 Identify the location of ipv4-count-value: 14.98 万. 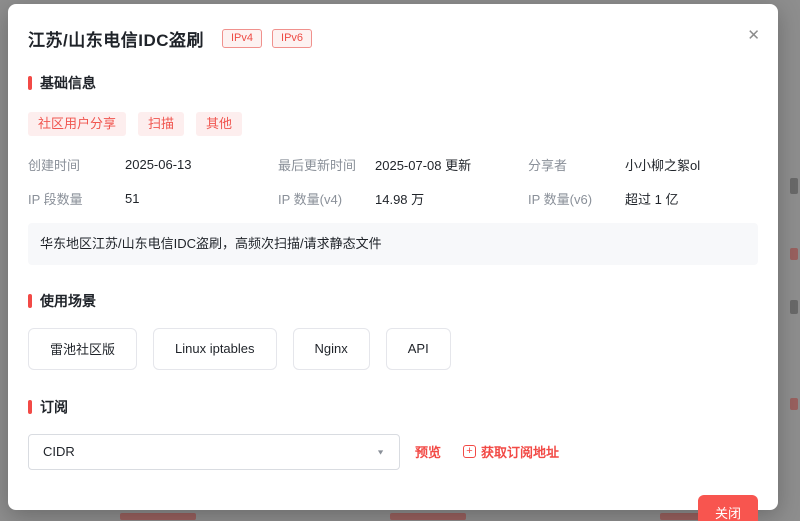
(400, 199).